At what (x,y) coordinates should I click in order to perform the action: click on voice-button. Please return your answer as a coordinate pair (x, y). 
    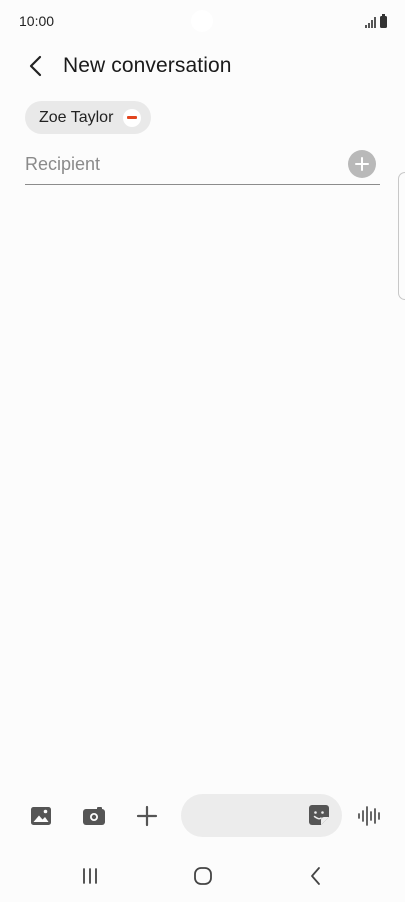
    Looking at the image, I should click on (370, 816).